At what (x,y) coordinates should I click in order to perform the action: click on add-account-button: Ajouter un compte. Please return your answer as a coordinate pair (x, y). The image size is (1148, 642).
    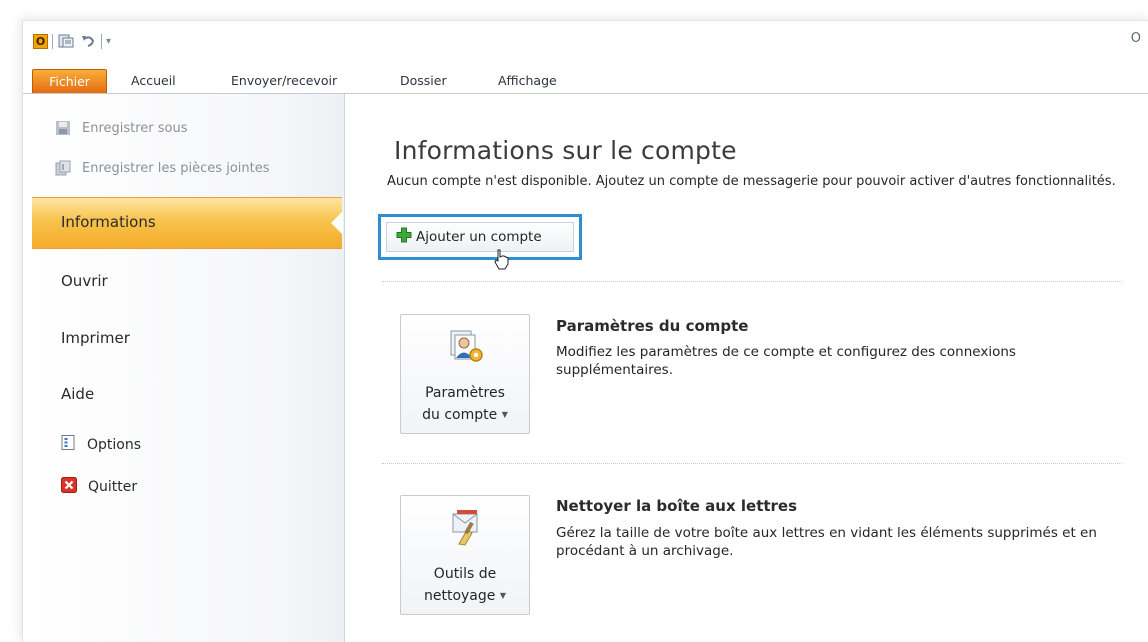
    Looking at the image, I should click on (480, 237).